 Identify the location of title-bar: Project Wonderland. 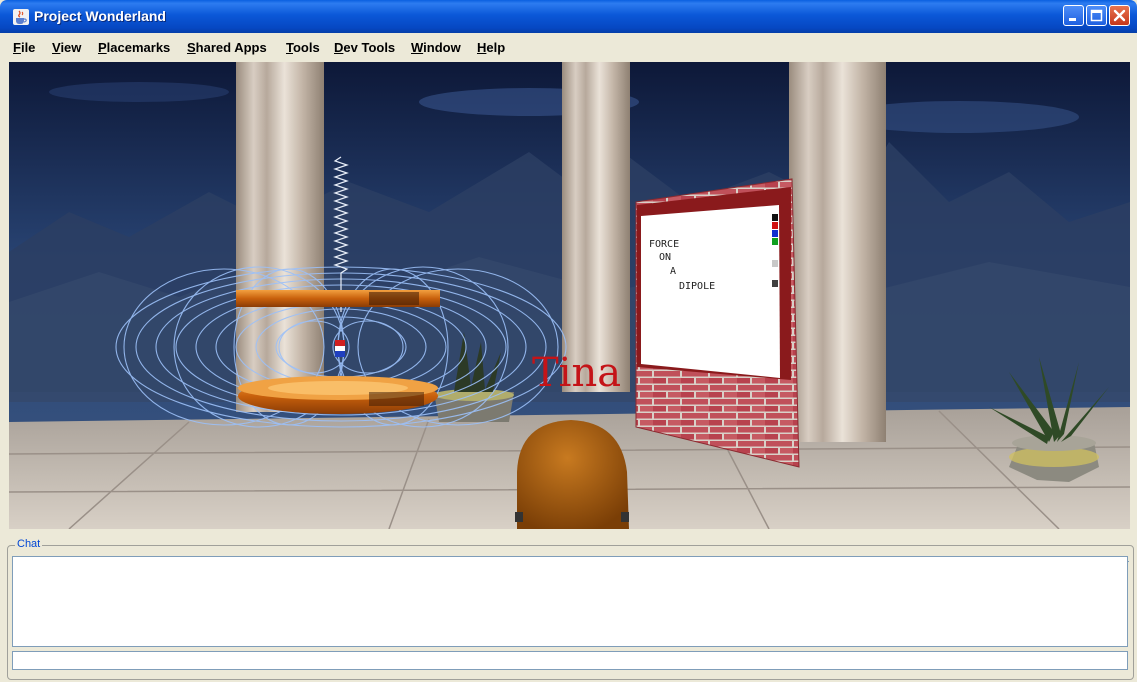
(568, 16).